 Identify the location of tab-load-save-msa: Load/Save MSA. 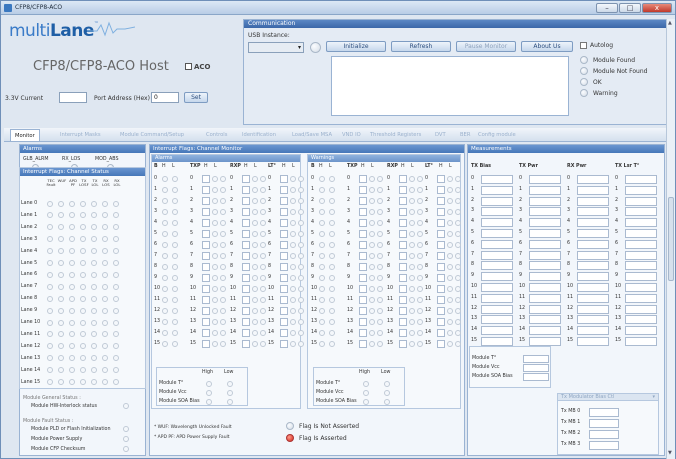
(312, 135).